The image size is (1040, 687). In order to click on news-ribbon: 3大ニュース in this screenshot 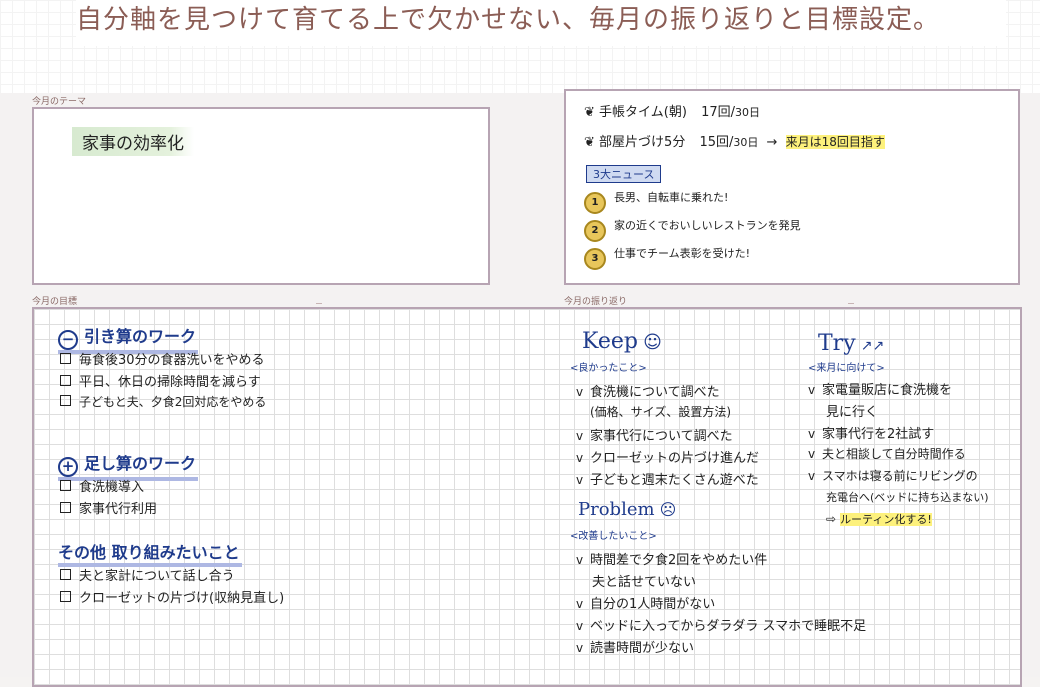, I will do `click(624, 174)`.